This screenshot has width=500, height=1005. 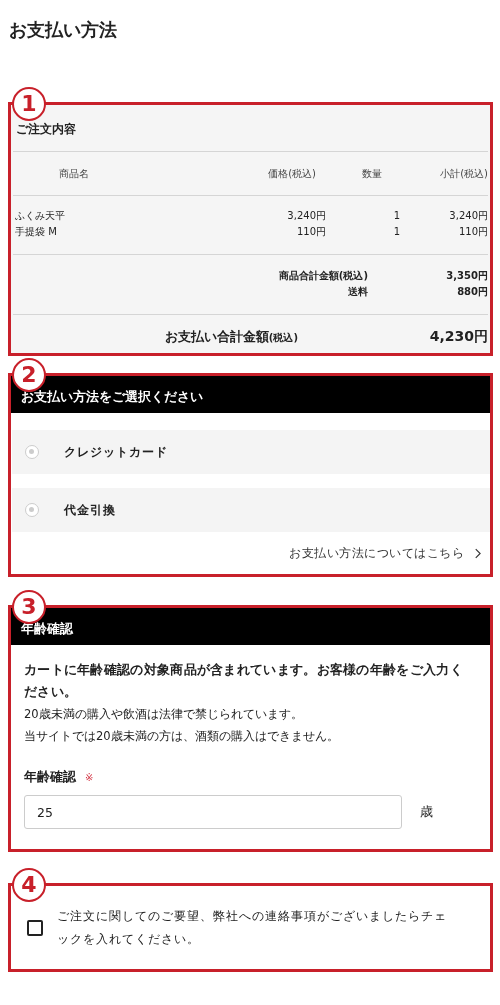 I want to click on unit-label: 歳, so click(x=426, y=812).